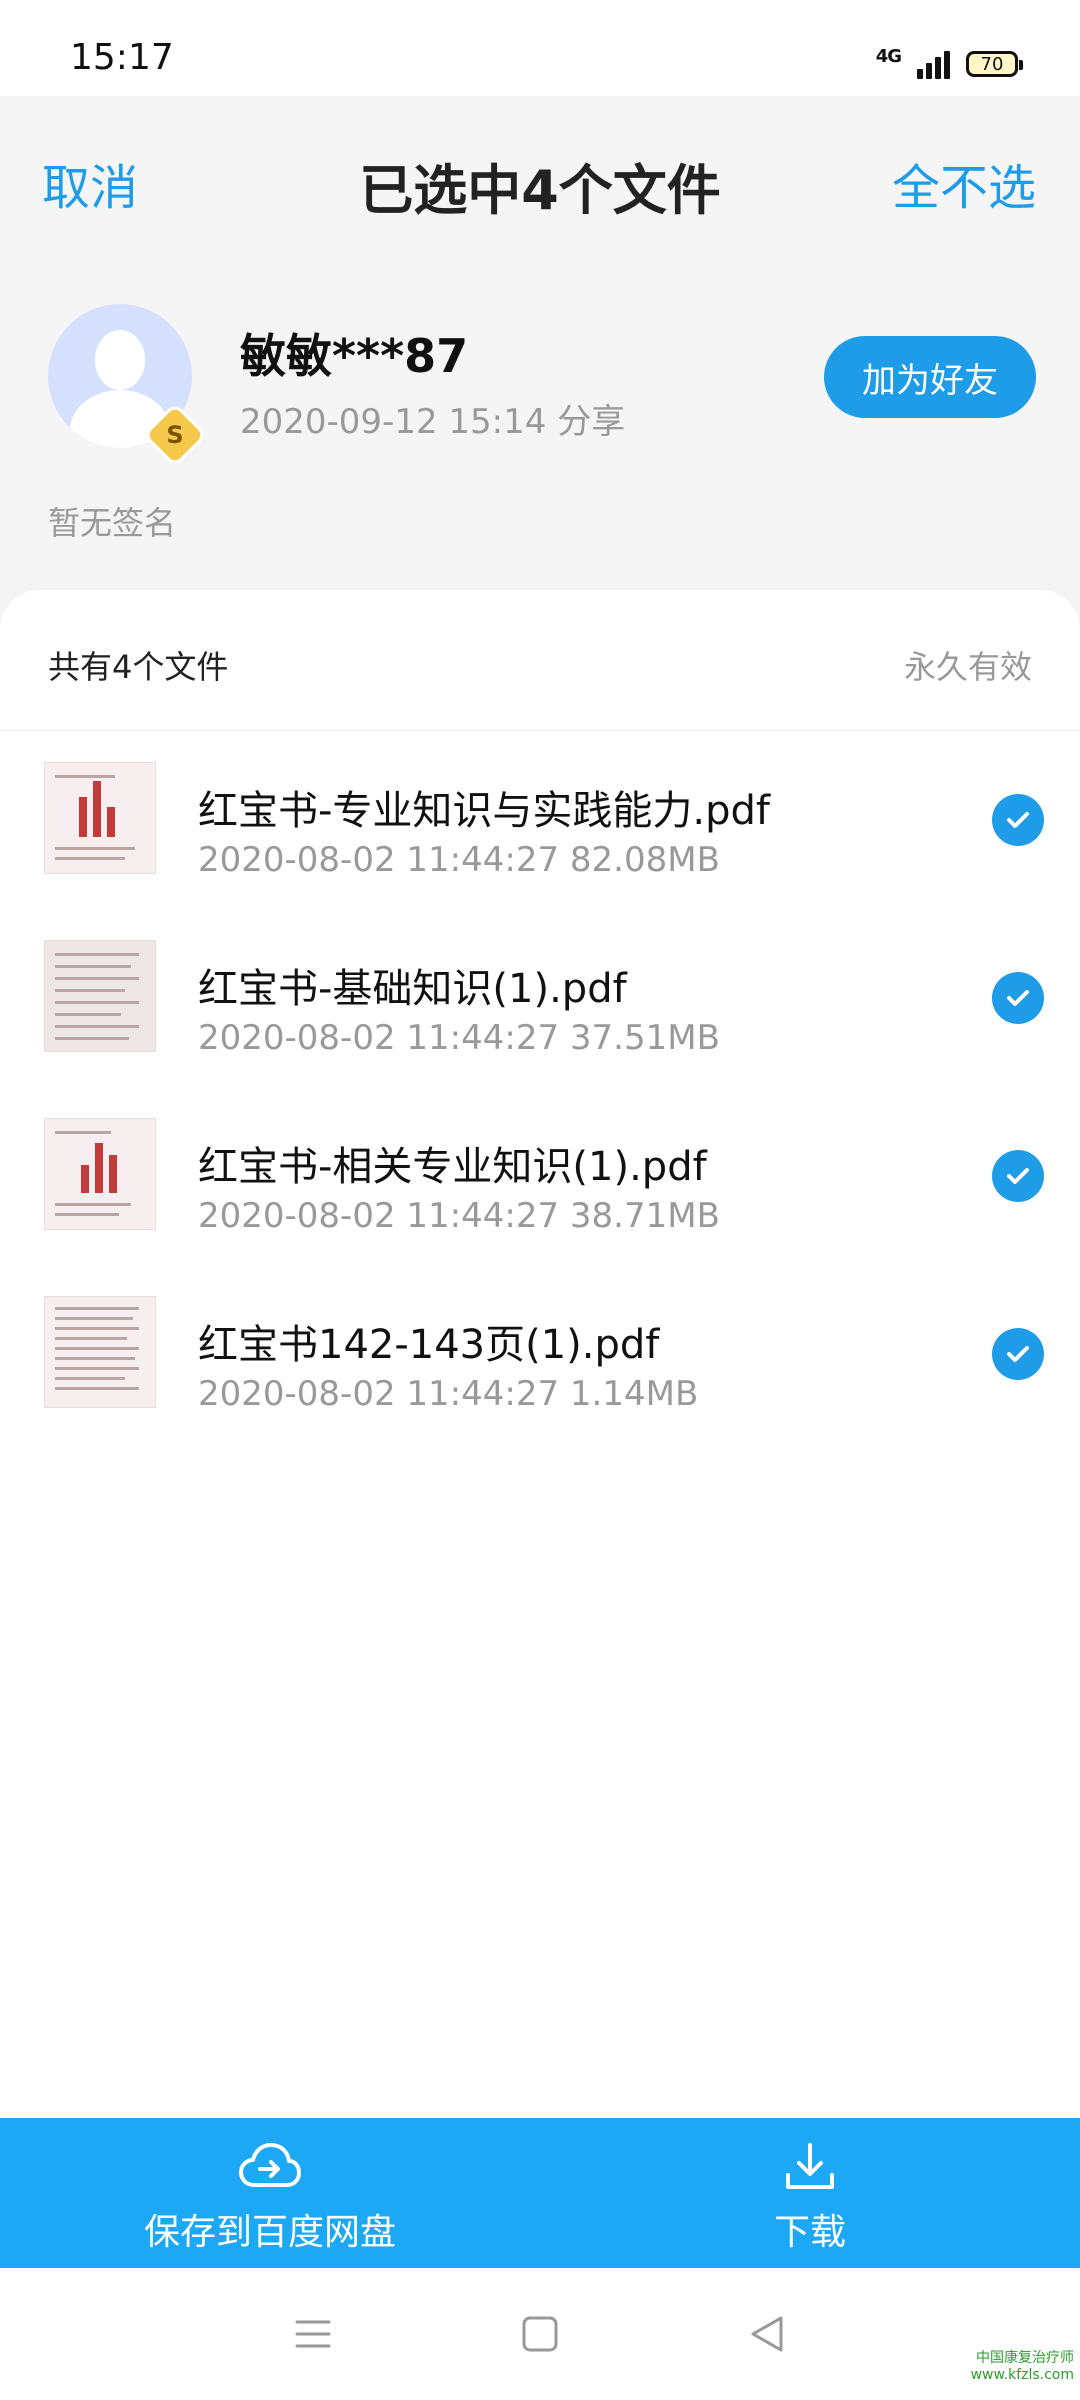 The height and width of the screenshot is (2400, 1080). Describe the element at coordinates (930, 377) in the screenshot. I see `add-friend-button: 加为好友` at that location.